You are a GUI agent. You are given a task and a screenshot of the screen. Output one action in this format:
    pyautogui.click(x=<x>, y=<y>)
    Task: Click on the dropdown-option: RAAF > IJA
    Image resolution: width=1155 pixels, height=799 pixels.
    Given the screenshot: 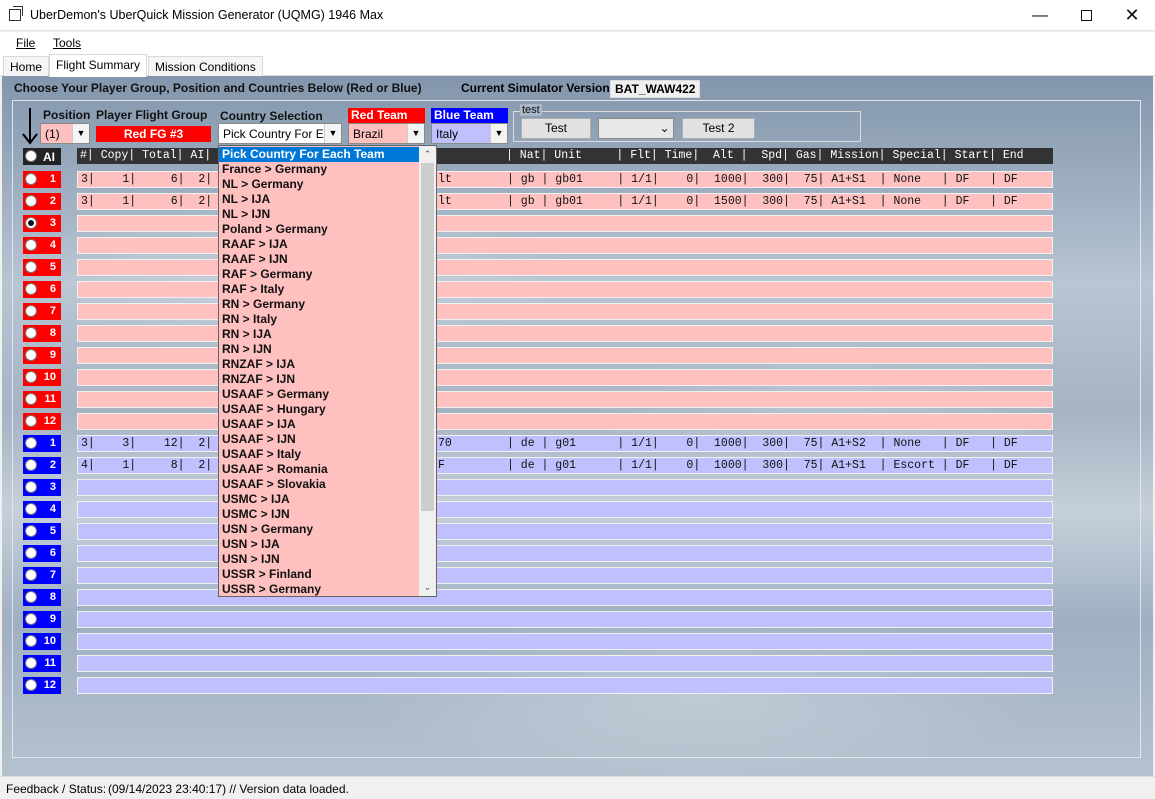 What is the action you would take?
    pyautogui.click(x=320, y=244)
    